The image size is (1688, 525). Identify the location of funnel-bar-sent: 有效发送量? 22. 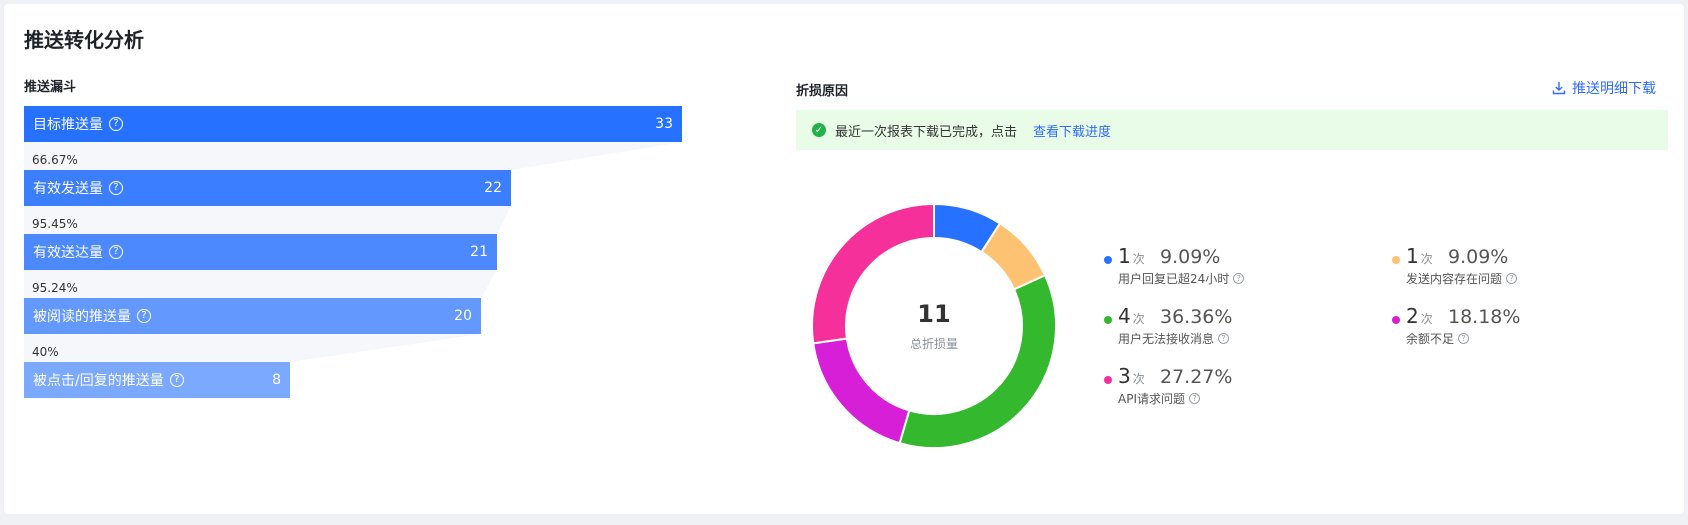
(267, 188).